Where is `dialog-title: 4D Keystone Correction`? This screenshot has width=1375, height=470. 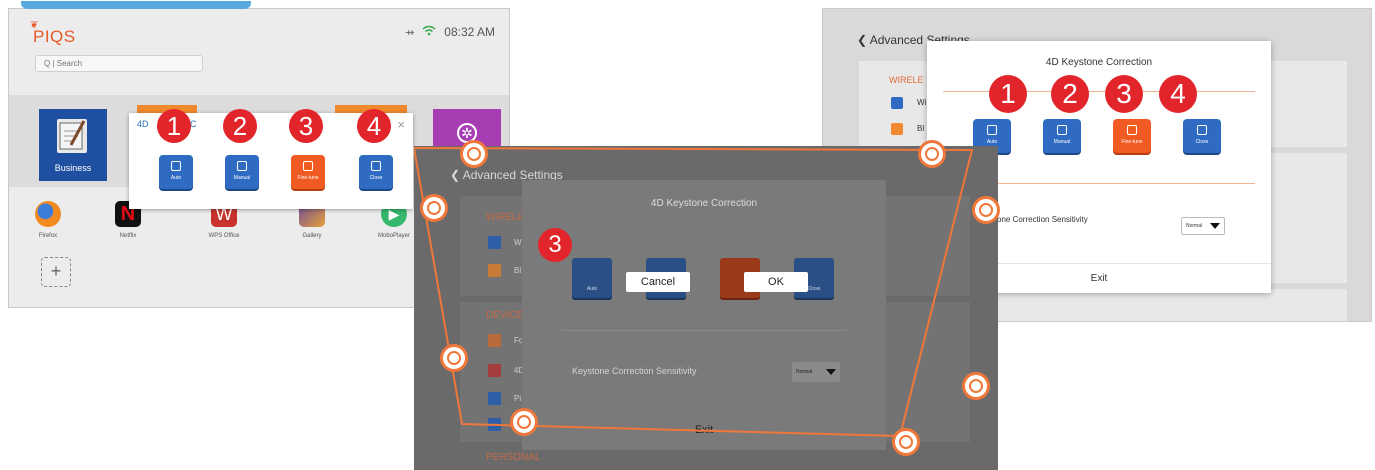 dialog-title: 4D Keystone Correction is located at coordinates (1099, 62).